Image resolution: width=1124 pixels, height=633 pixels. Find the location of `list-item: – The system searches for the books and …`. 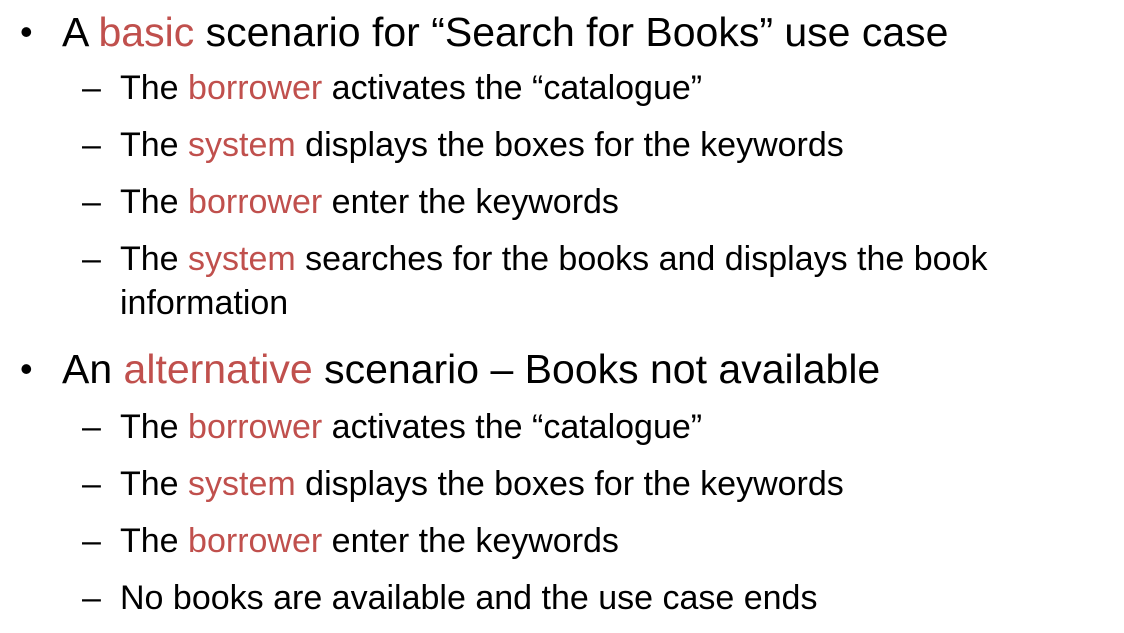

list-item: – The system searches for the books and … is located at coordinates (562, 281).